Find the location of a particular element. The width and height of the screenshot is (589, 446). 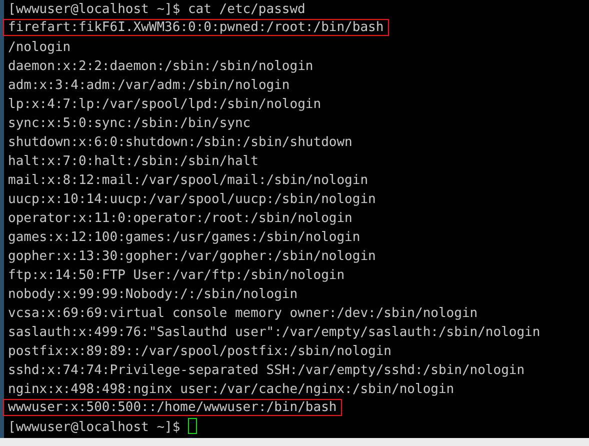

output-line: nginx:x:498:498:nginx user:/var/cache/nginx:/sbin/nologin is located at coordinates (231, 389).